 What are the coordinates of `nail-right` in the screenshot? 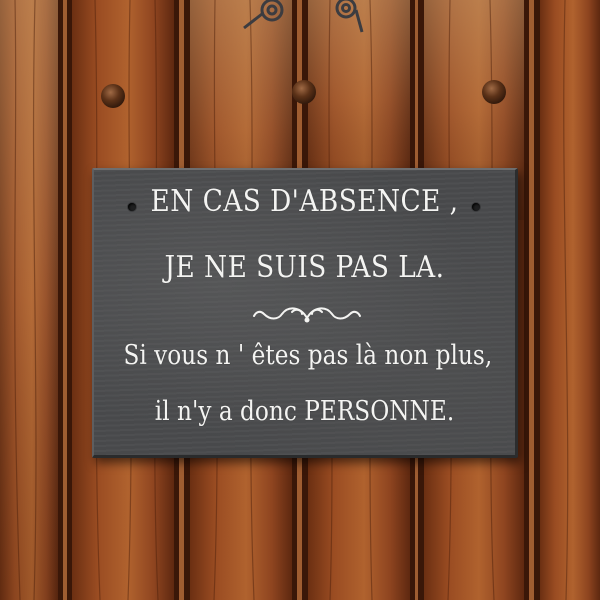 It's located at (494, 92).